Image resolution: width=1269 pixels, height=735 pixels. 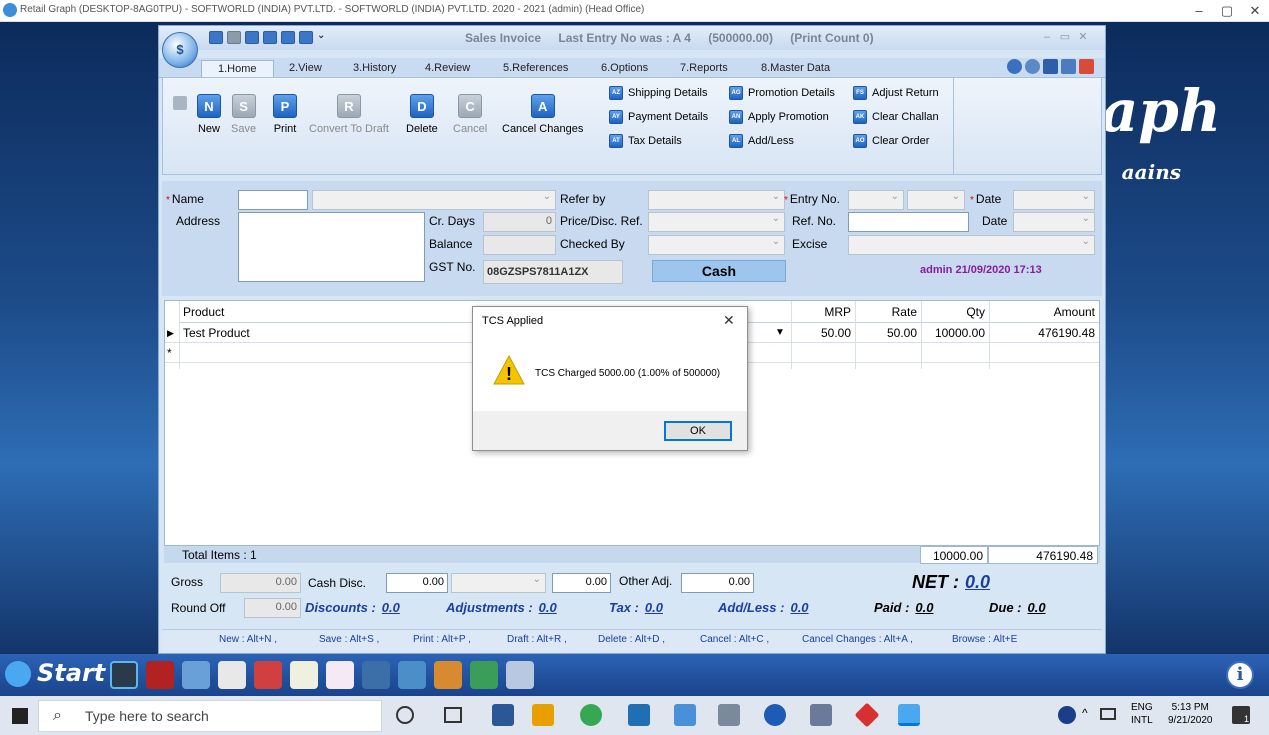 I want to click on taskbar-search-box: ⌕ Type here to search, so click(x=210, y=716).